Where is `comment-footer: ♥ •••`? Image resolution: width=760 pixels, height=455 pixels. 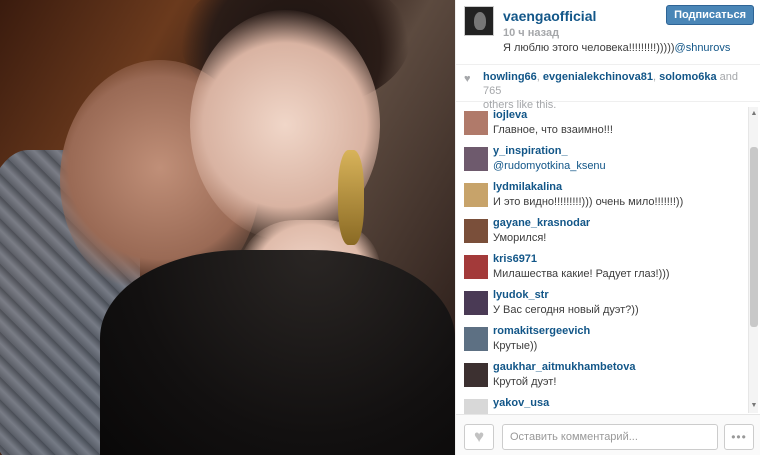
comment-footer: ♥ ••• is located at coordinates (608, 434).